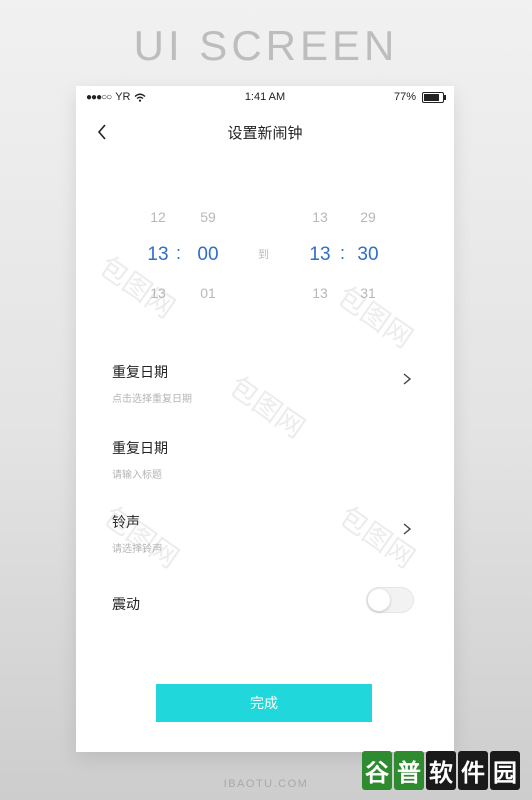  Describe the element at coordinates (320, 293) in the screenshot. I see `end-hour-next: 13` at that location.